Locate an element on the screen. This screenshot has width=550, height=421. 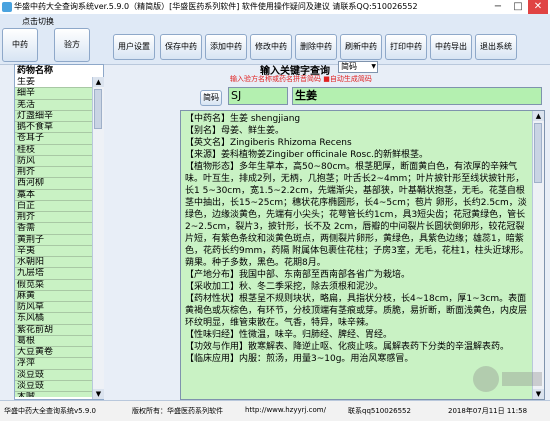
list-item: 白芷 is located at coordinates (53, 206).